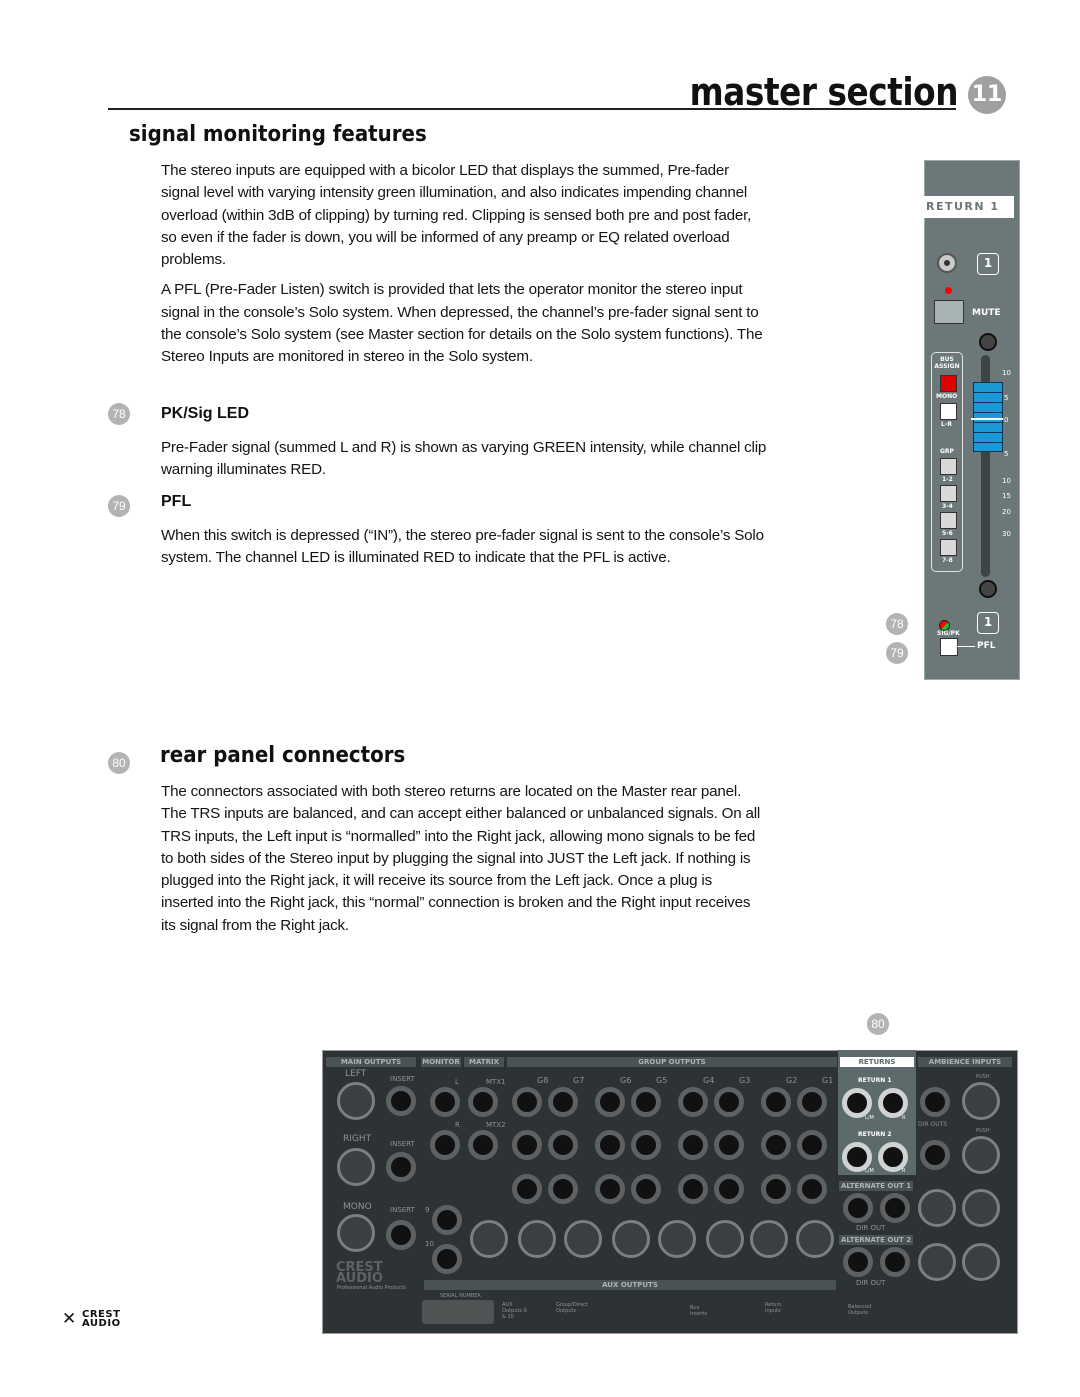  I want to click on mute-led-icon, so click(948, 290).